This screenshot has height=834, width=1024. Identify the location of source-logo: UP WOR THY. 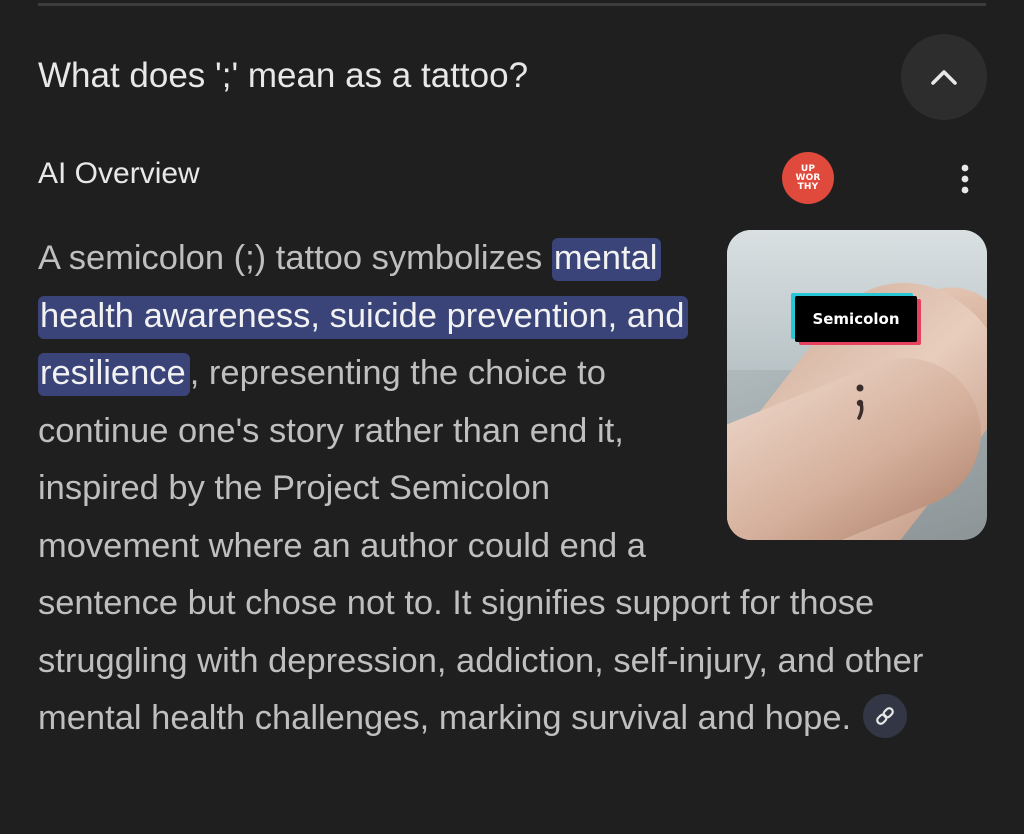
(808, 178).